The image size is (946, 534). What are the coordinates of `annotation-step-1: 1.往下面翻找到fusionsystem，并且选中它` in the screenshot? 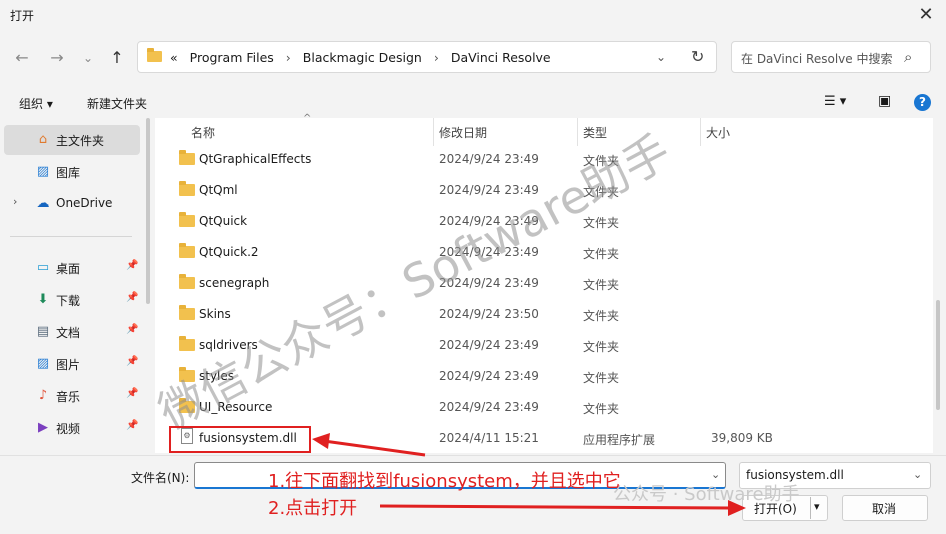 It's located at (444, 481).